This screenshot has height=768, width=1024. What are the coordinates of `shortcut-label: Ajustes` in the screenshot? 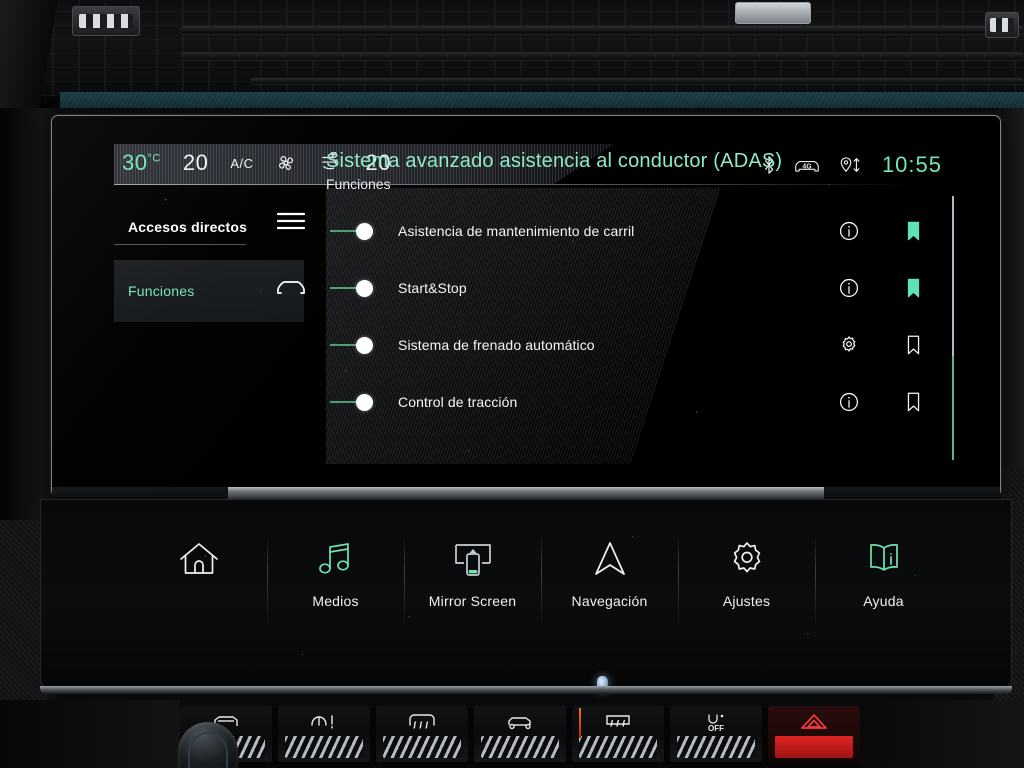 It's located at (746, 601).